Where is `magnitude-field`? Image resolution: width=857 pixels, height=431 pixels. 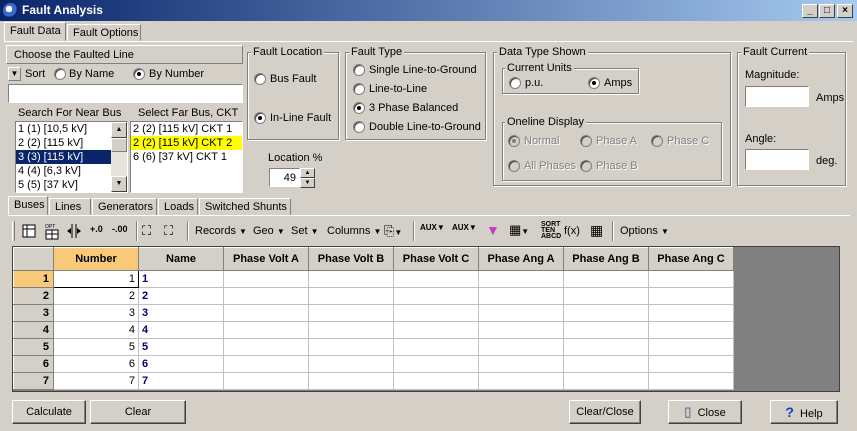 magnitude-field is located at coordinates (777, 96).